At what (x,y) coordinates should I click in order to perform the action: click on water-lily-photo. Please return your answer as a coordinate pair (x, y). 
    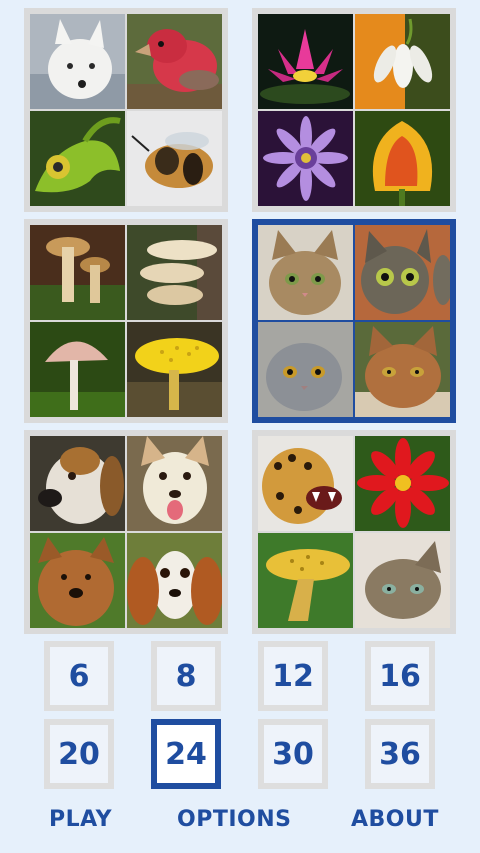
    Looking at the image, I should click on (305, 61).